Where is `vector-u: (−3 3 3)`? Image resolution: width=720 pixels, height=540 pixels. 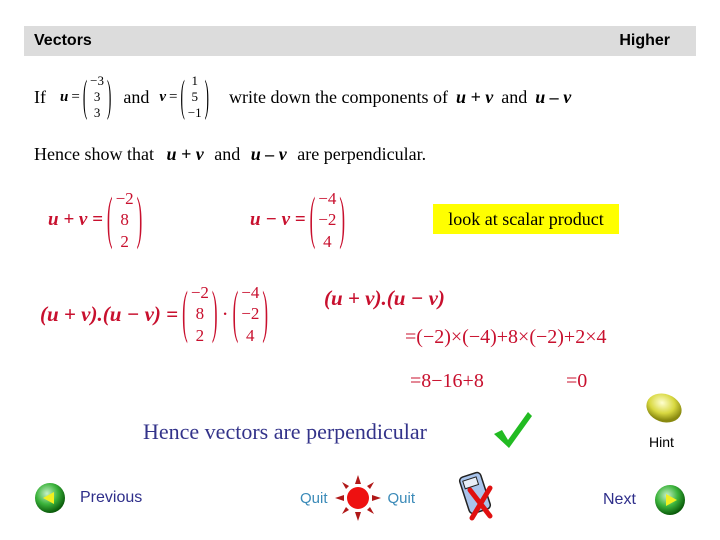 vector-u: (−3 3 3) is located at coordinates (97, 95).